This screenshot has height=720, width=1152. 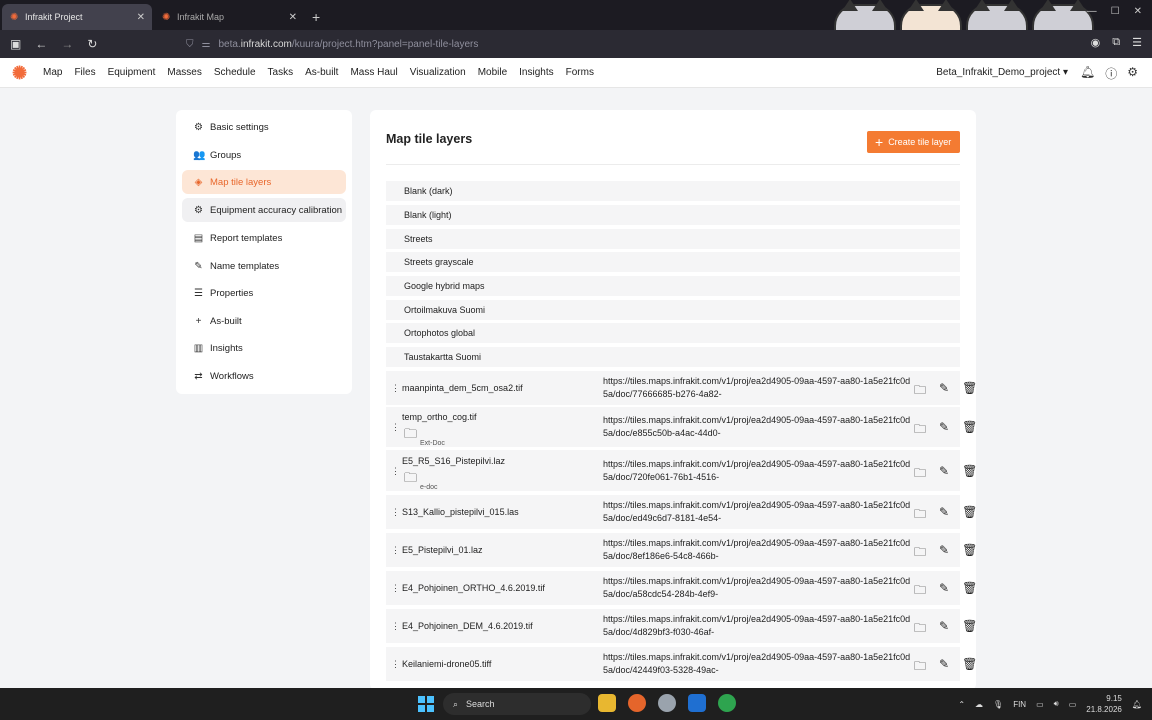 I want to click on basic-layer-row: Blank (dark), so click(x=673, y=191).